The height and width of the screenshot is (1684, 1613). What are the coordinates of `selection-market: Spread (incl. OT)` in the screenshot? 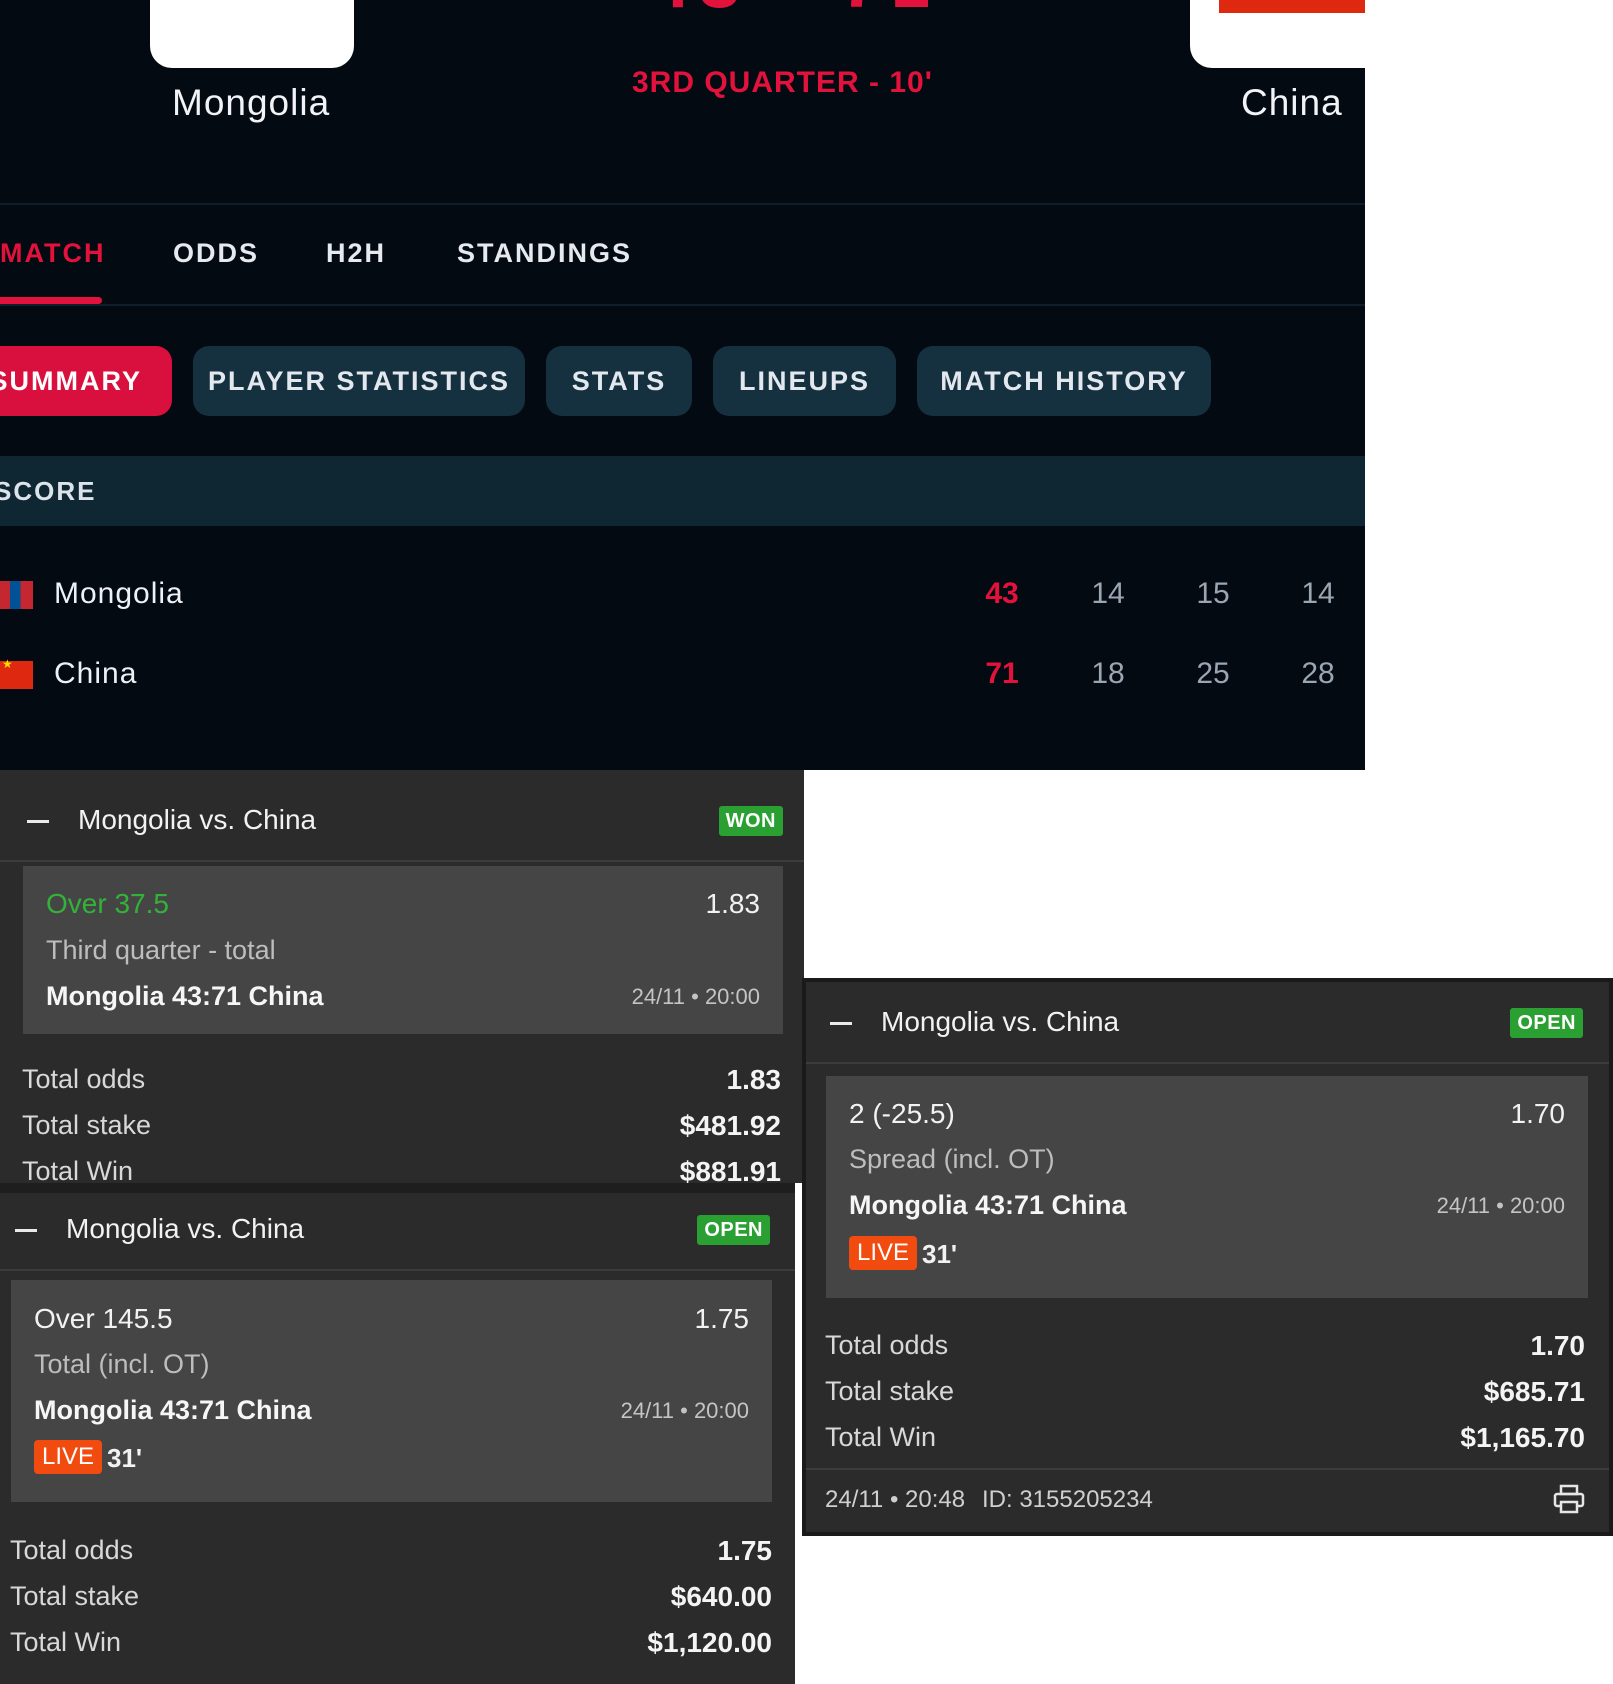 It's located at (952, 1159).